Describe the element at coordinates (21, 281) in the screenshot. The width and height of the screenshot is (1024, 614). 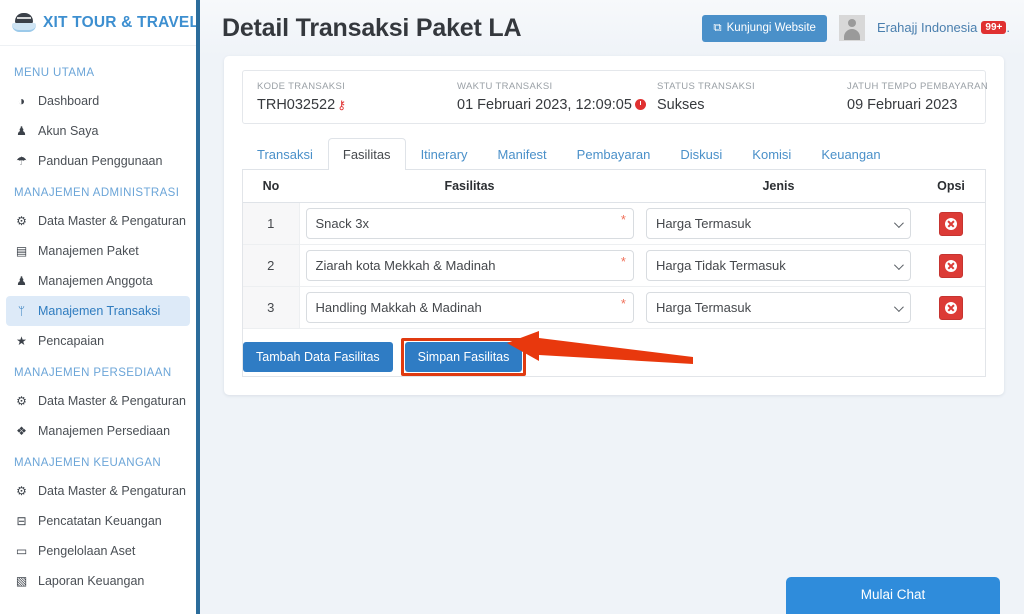
I see `users-icon: ♟` at that location.